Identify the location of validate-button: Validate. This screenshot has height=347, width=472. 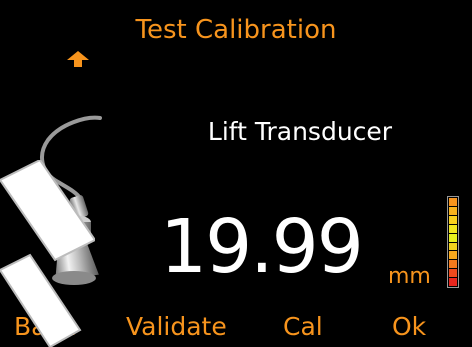
(176, 327).